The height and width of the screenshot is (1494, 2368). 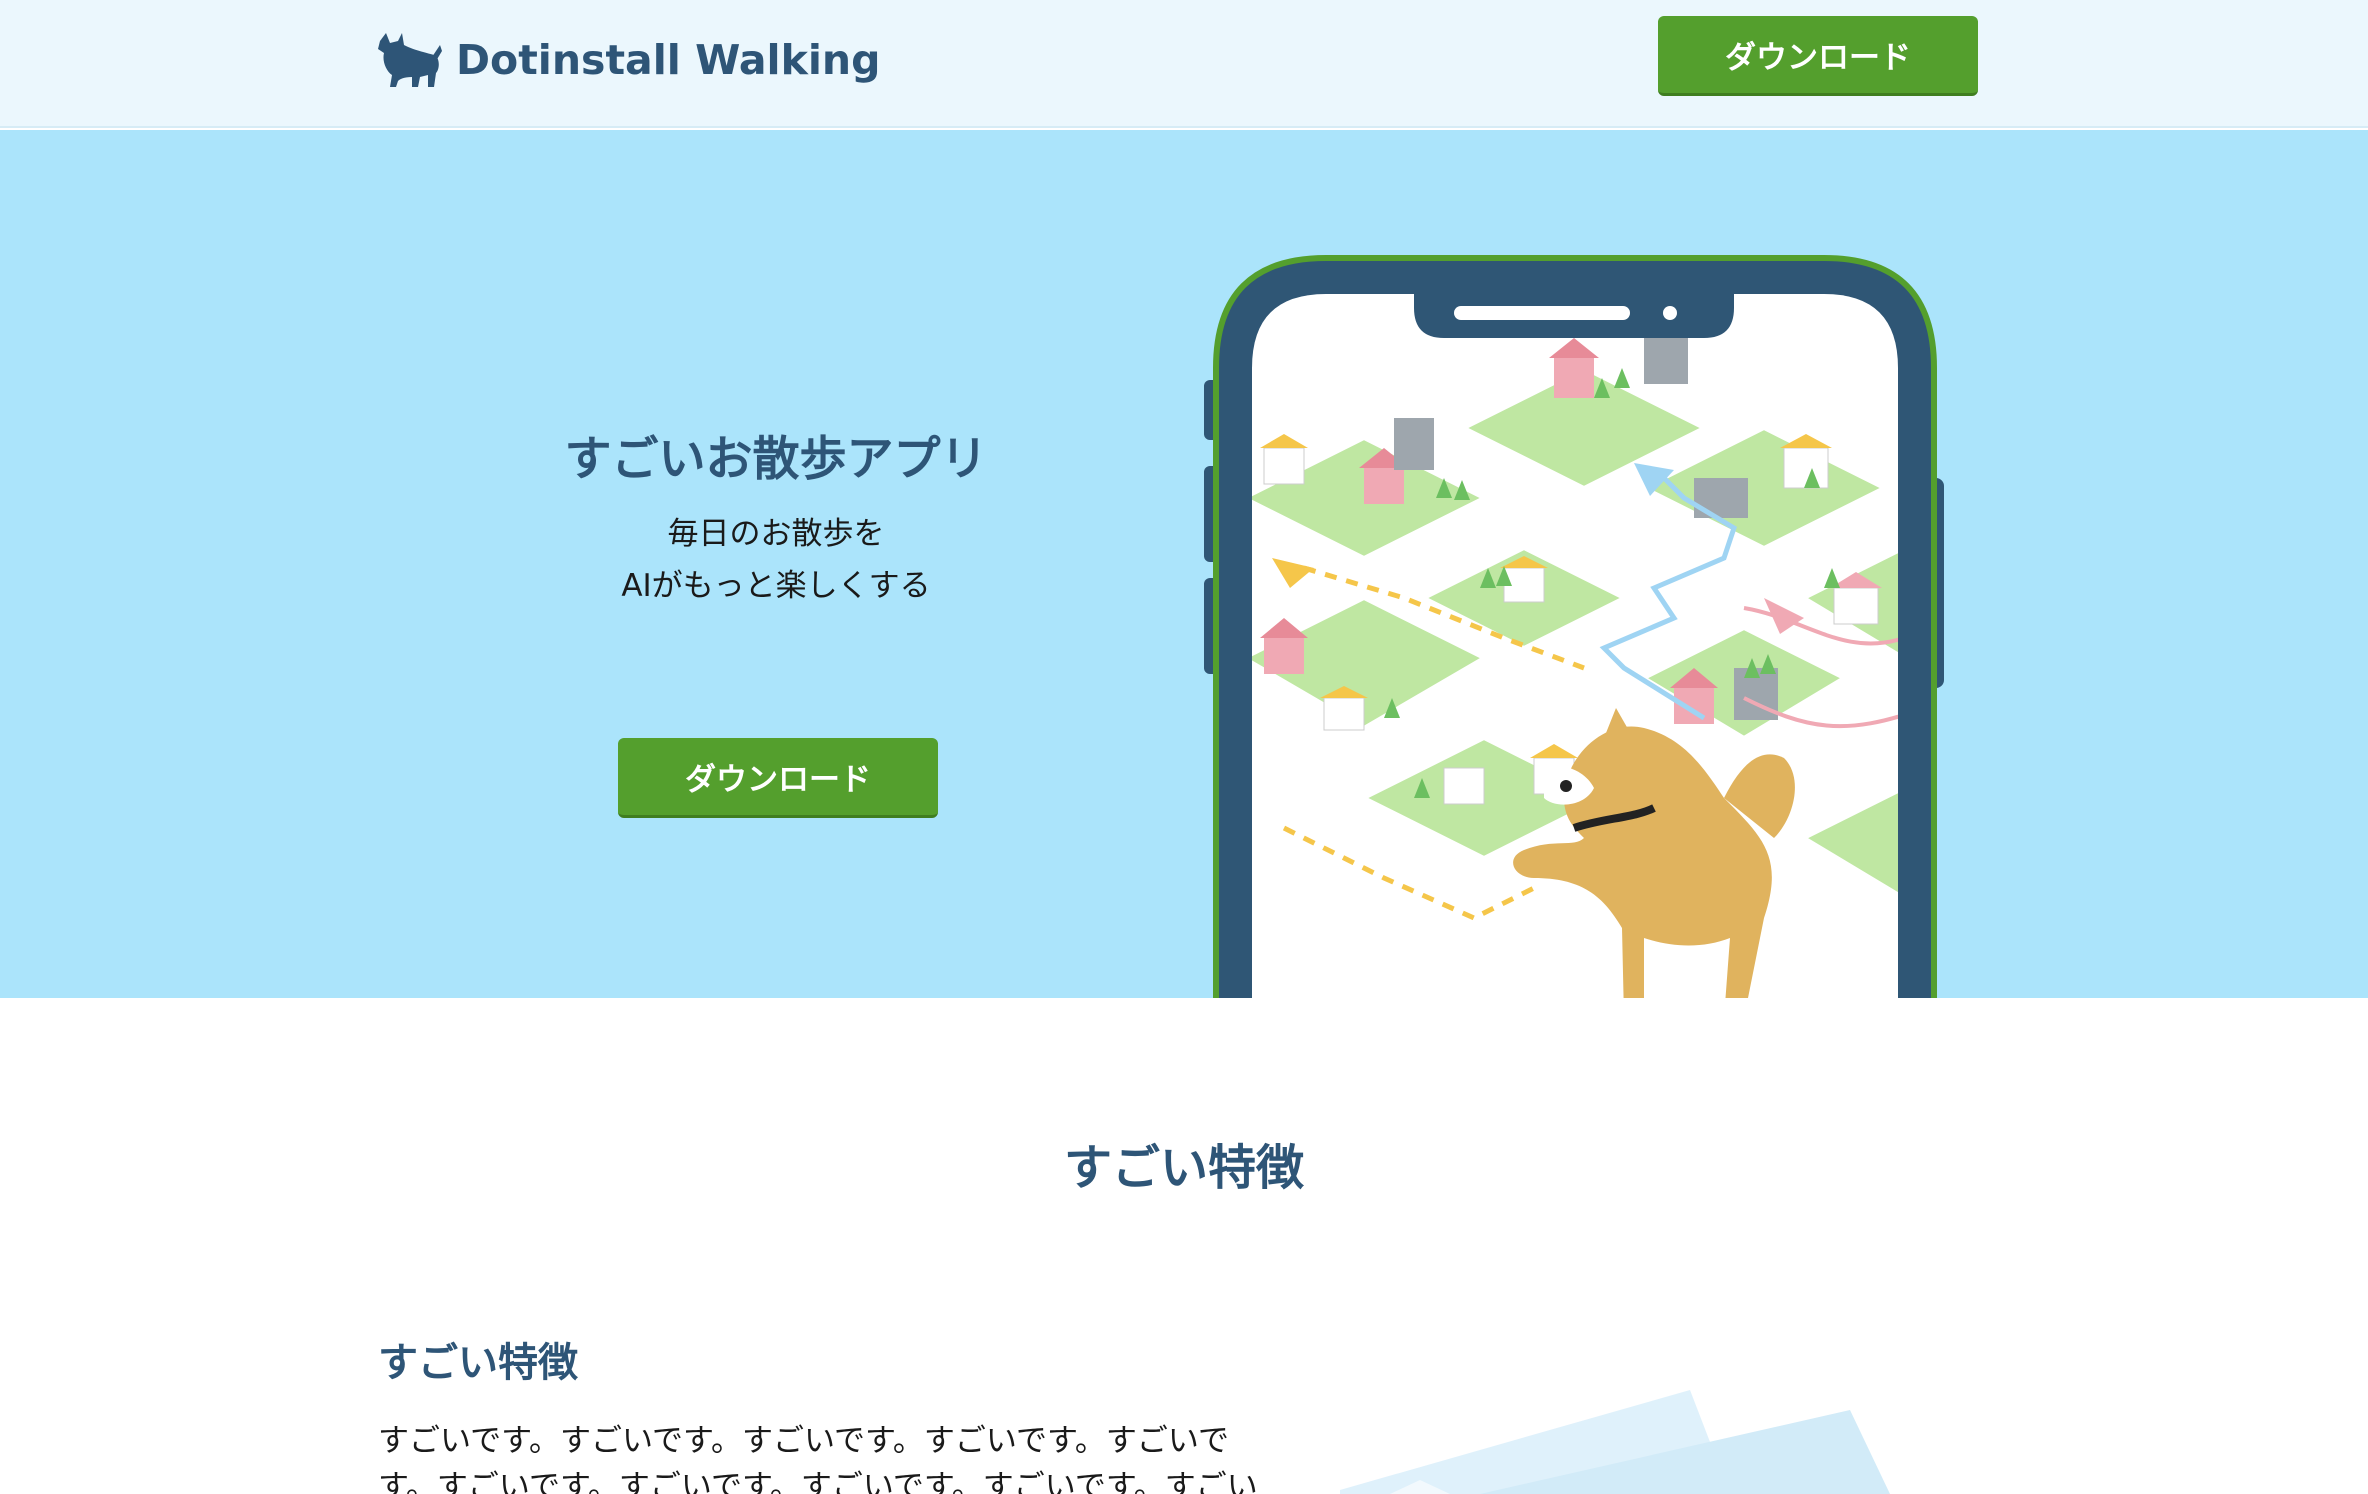 What do you see at coordinates (1183, 1168) in the screenshot?
I see `features-section-title: すごい特徴` at bounding box center [1183, 1168].